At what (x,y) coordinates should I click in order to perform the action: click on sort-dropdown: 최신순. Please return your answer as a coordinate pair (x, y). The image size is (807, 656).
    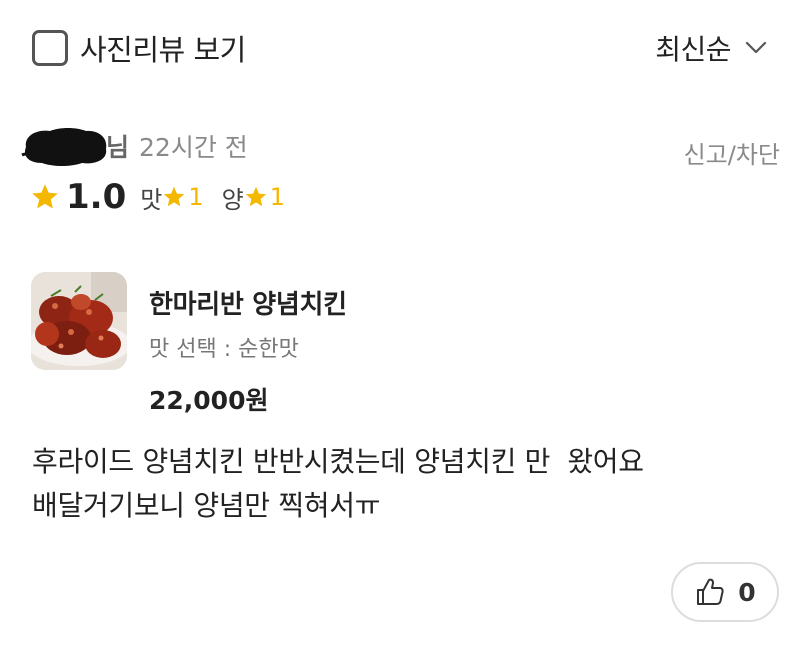
    Looking at the image, I should click on (711, 48).